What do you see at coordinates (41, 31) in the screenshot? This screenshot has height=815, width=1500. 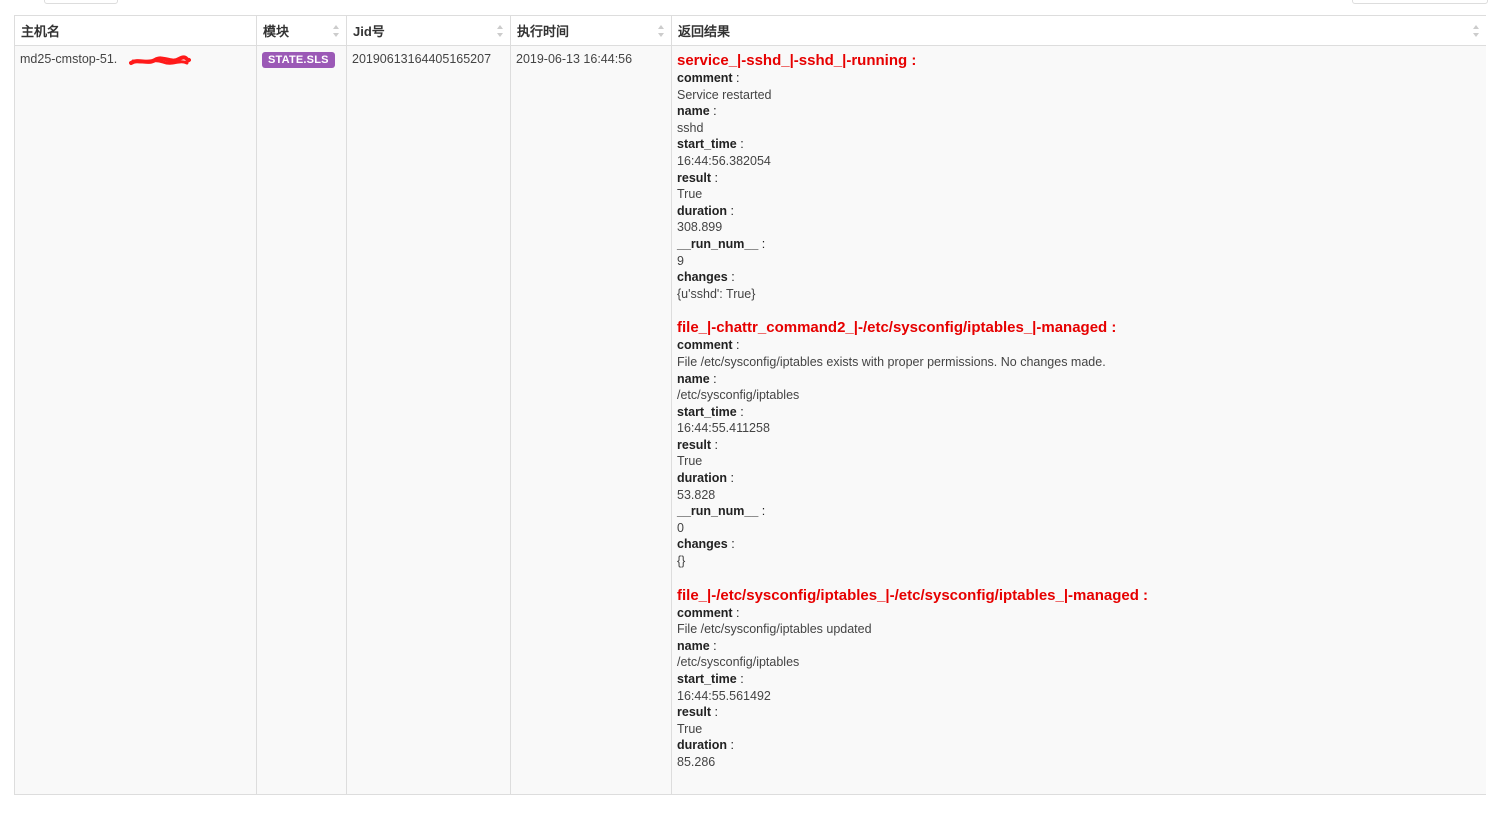 I see `column-header-label: 主机名` at bounding box center [41, 31].